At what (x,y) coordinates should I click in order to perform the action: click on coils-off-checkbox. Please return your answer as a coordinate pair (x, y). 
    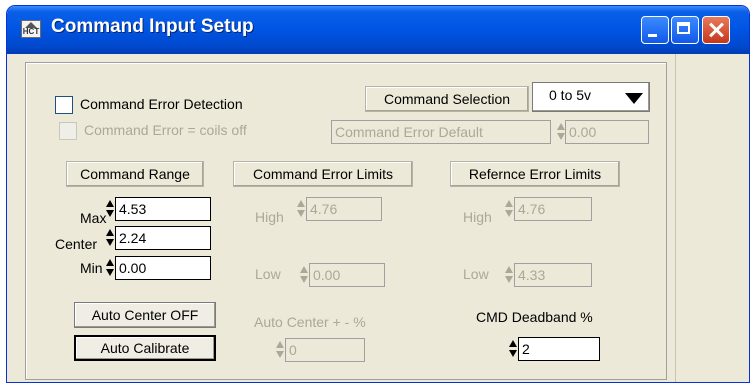
    Looking at the image, I should click on (68, 131).